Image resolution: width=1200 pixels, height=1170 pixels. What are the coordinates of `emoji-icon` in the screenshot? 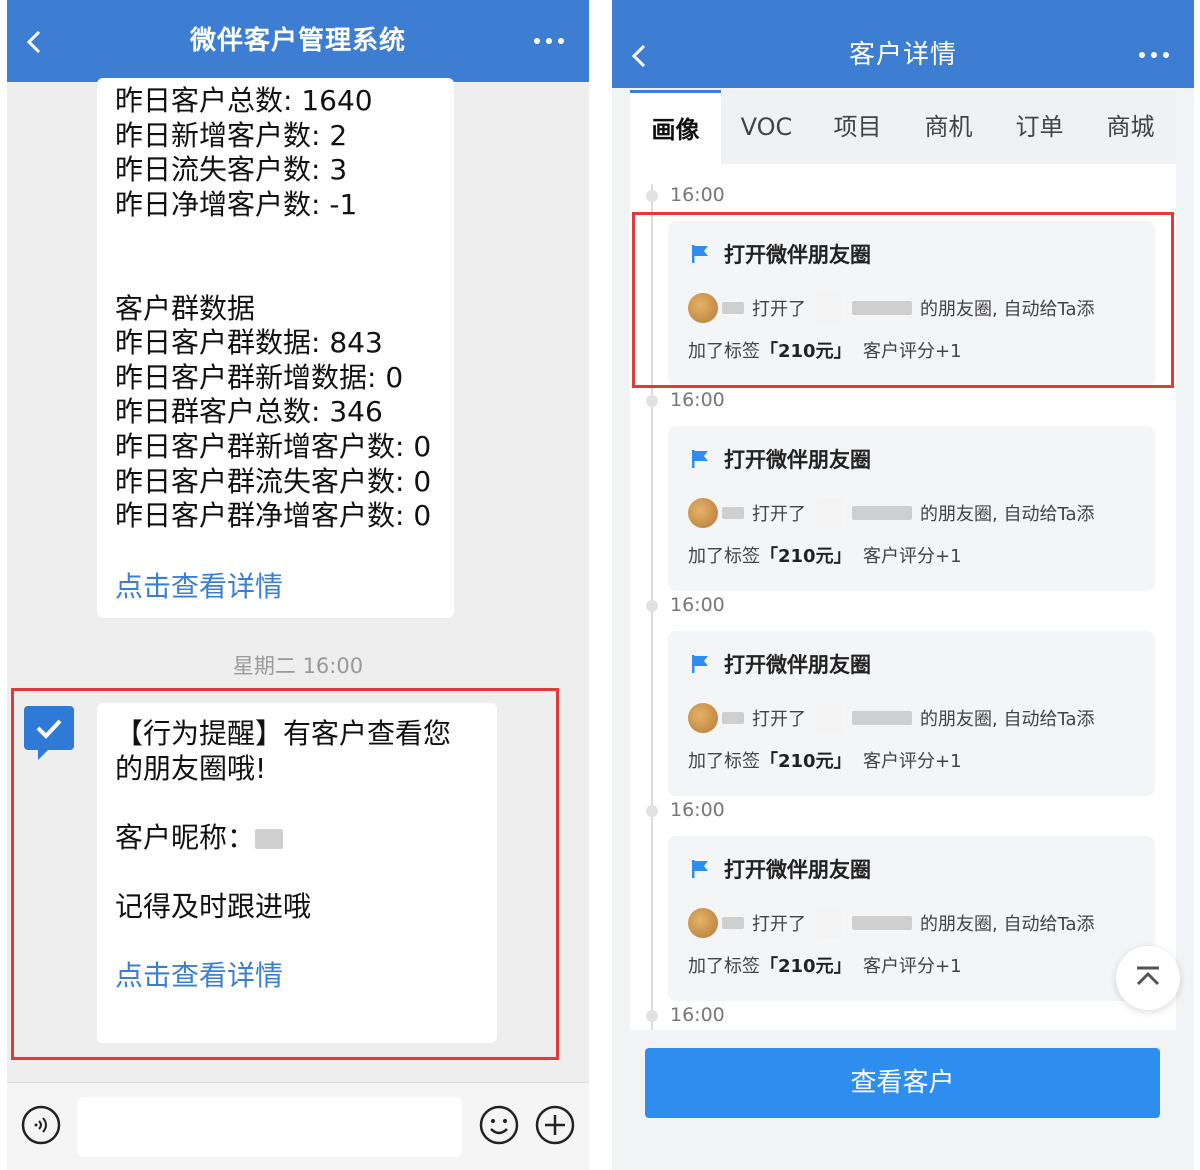 It's located at (499, 1125).